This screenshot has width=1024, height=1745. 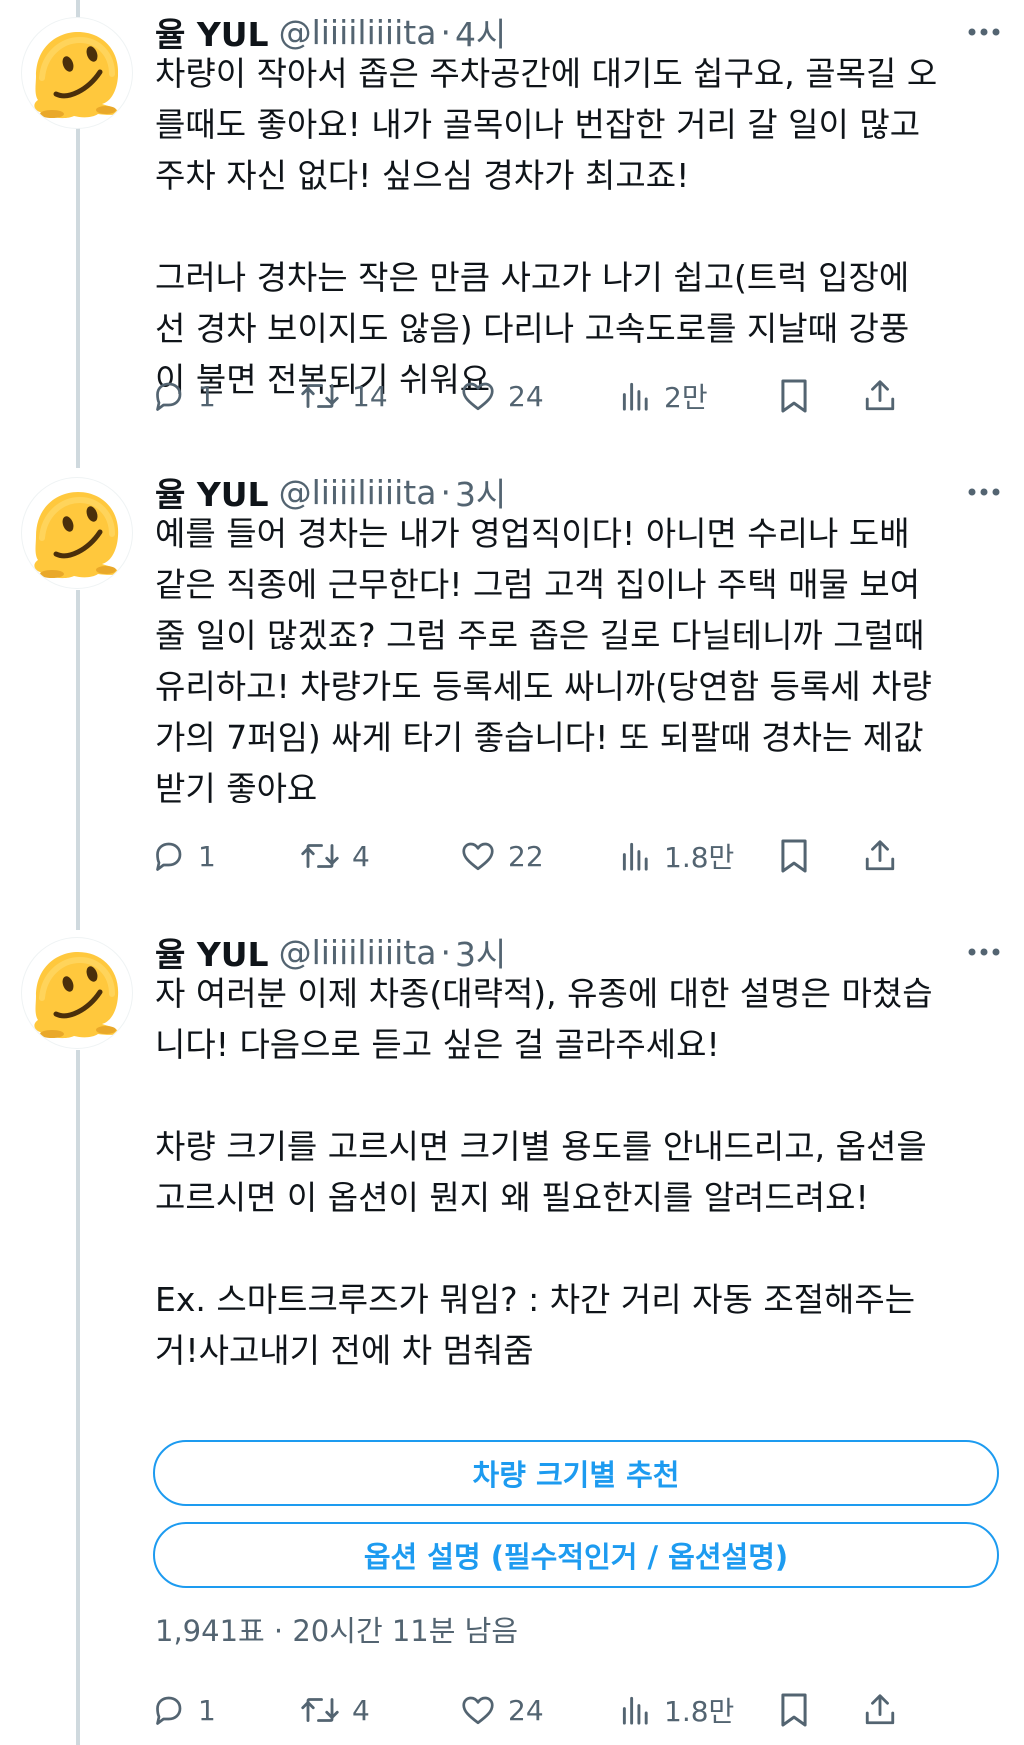 I want to click on poll-option-vehicle-size: 차량 크기별 추천, so click(x=576, y=1473).